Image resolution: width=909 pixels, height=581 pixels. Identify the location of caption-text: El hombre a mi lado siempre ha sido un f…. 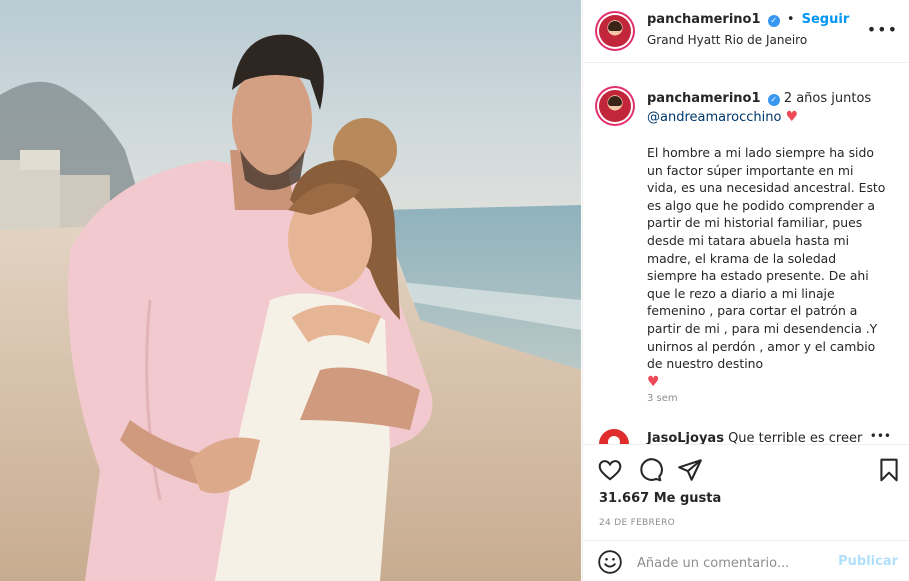
(766, 258).